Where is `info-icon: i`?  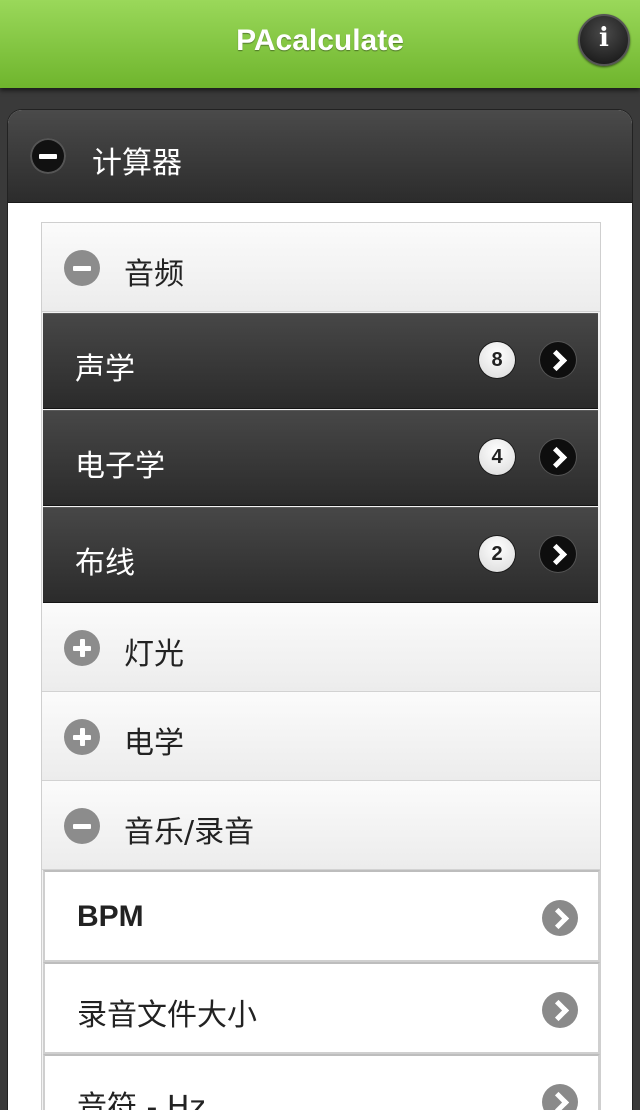
info-icon: i is located at coordinates (604, 38).